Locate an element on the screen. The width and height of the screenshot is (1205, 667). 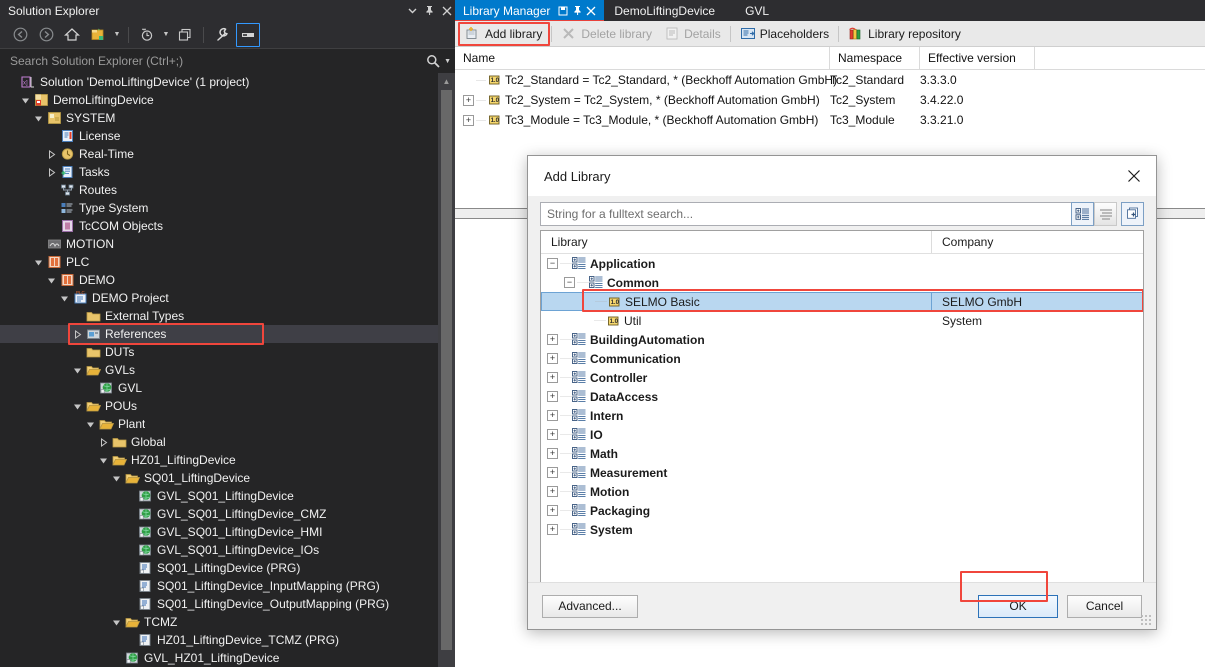
tree-item: Type System is located at coordinates (227, 208).